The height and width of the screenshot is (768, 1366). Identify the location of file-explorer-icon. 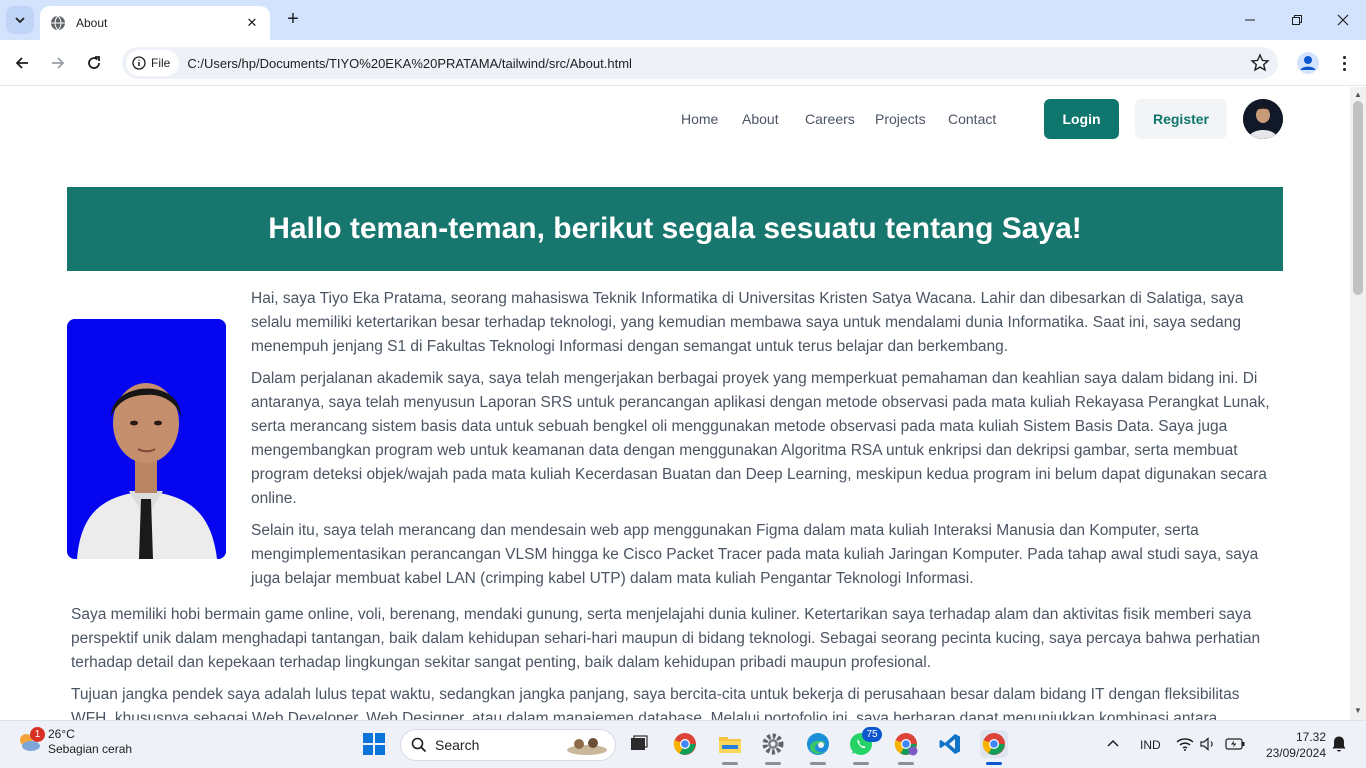
(730, 744).